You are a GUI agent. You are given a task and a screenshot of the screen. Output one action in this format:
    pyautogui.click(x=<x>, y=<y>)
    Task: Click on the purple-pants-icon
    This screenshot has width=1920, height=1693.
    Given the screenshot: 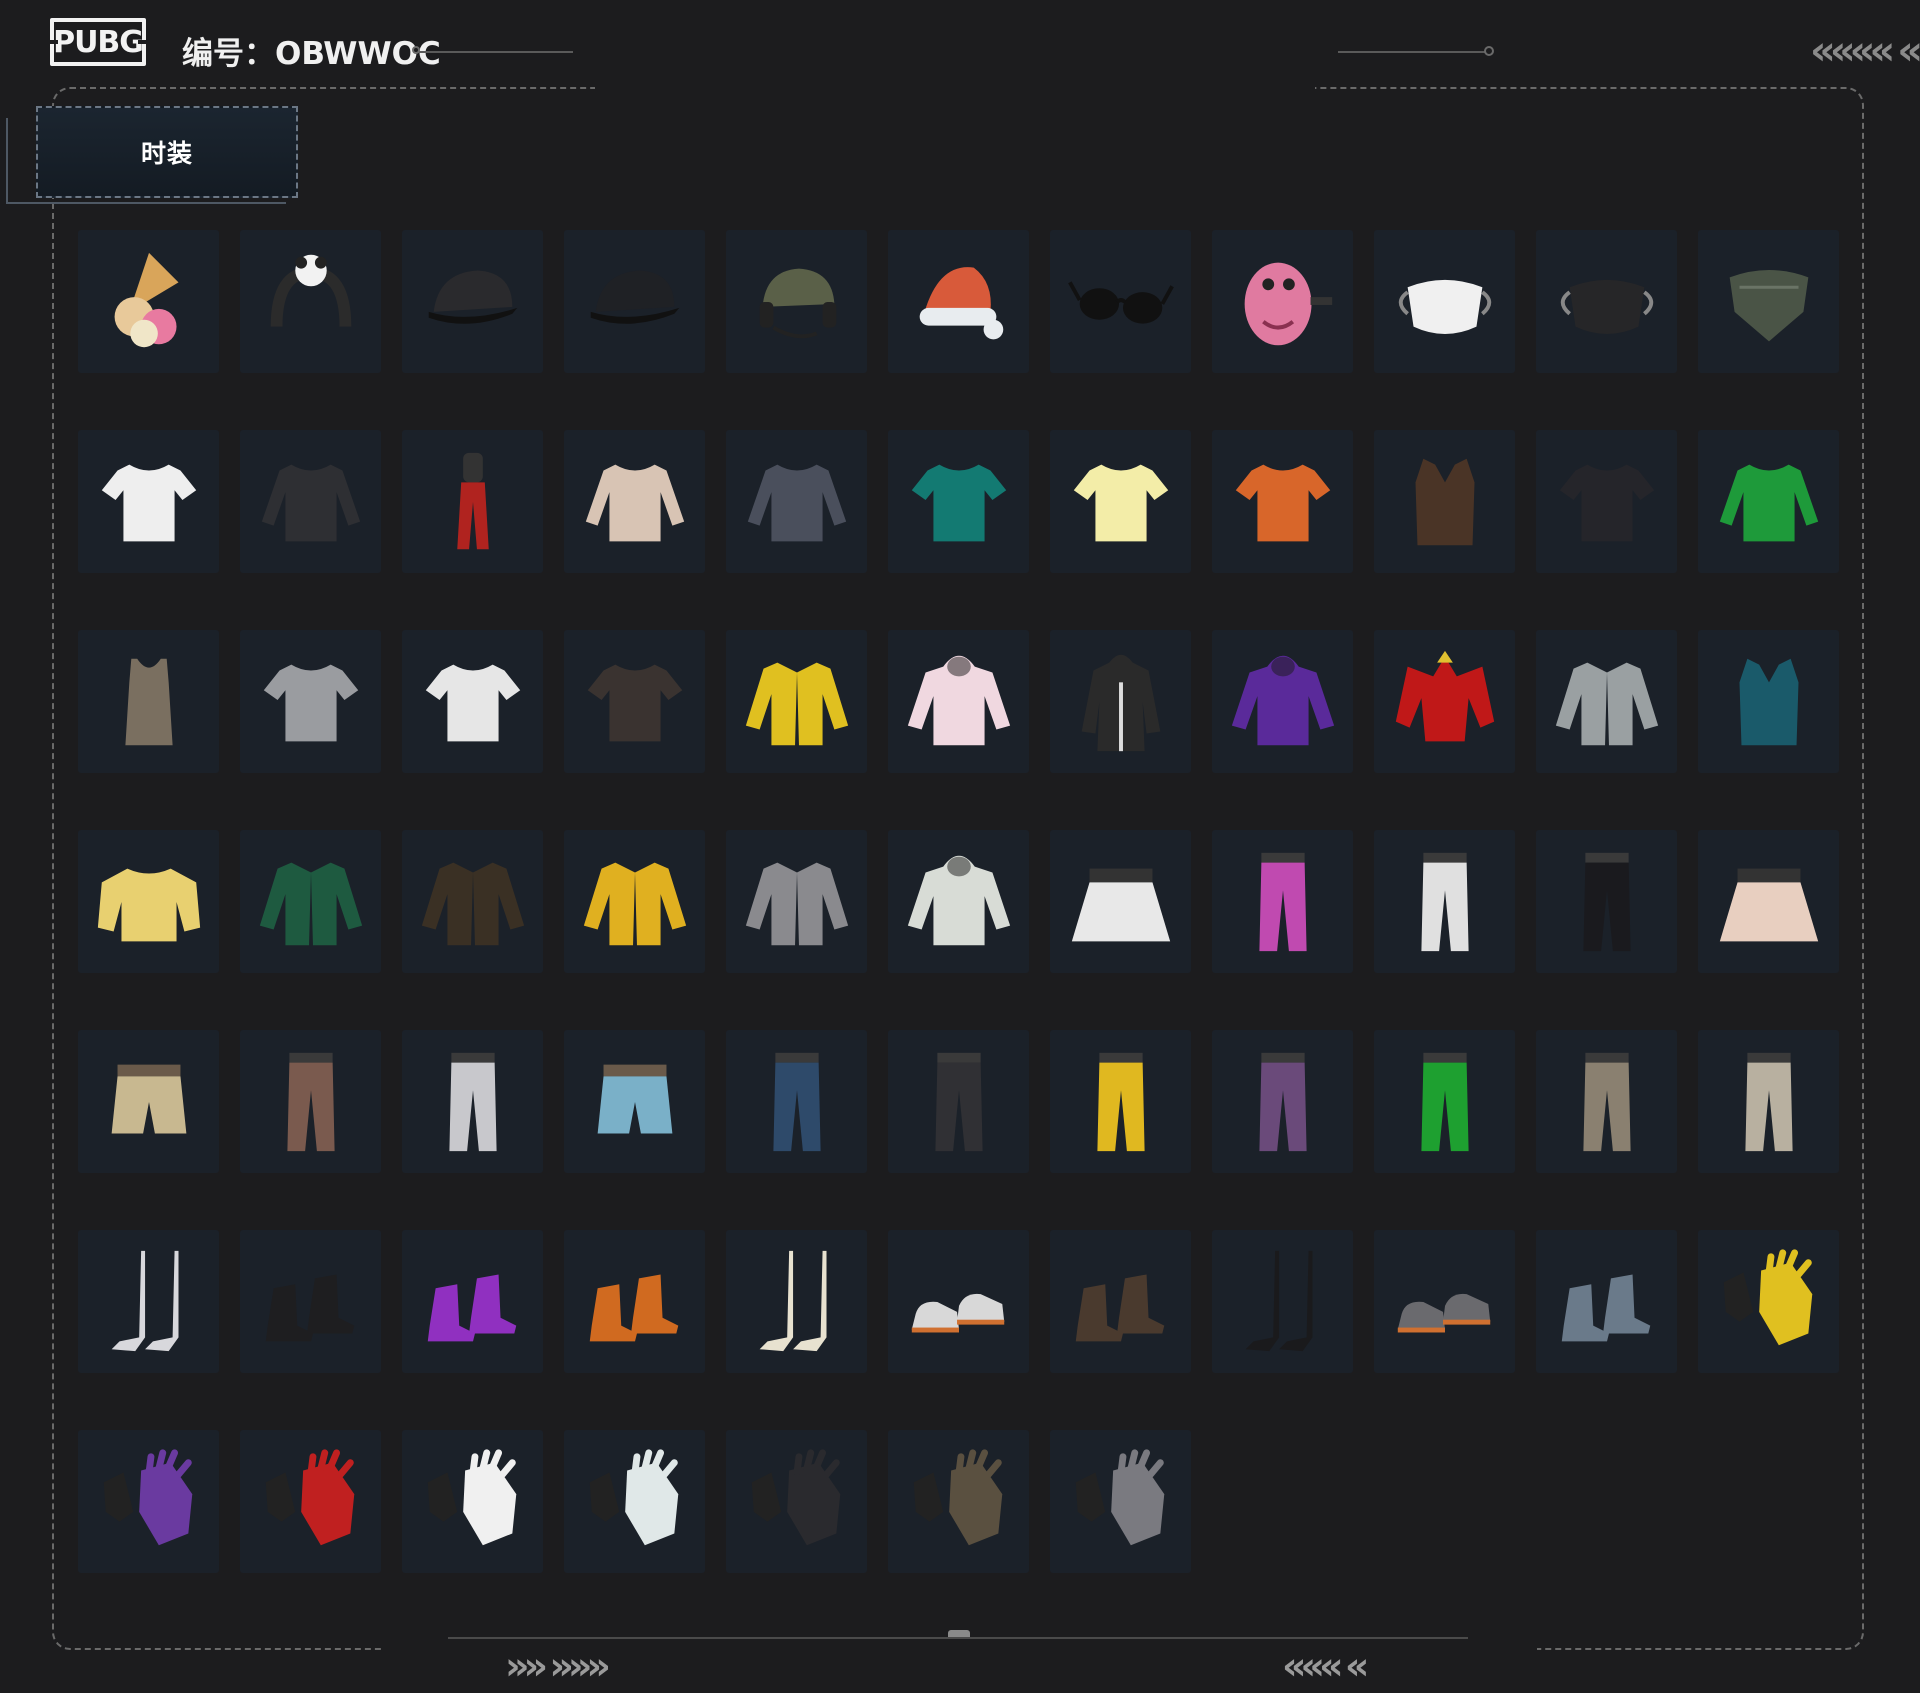 What is the action you would take?
    pyautogui.click(x=1282, y=1101)
    